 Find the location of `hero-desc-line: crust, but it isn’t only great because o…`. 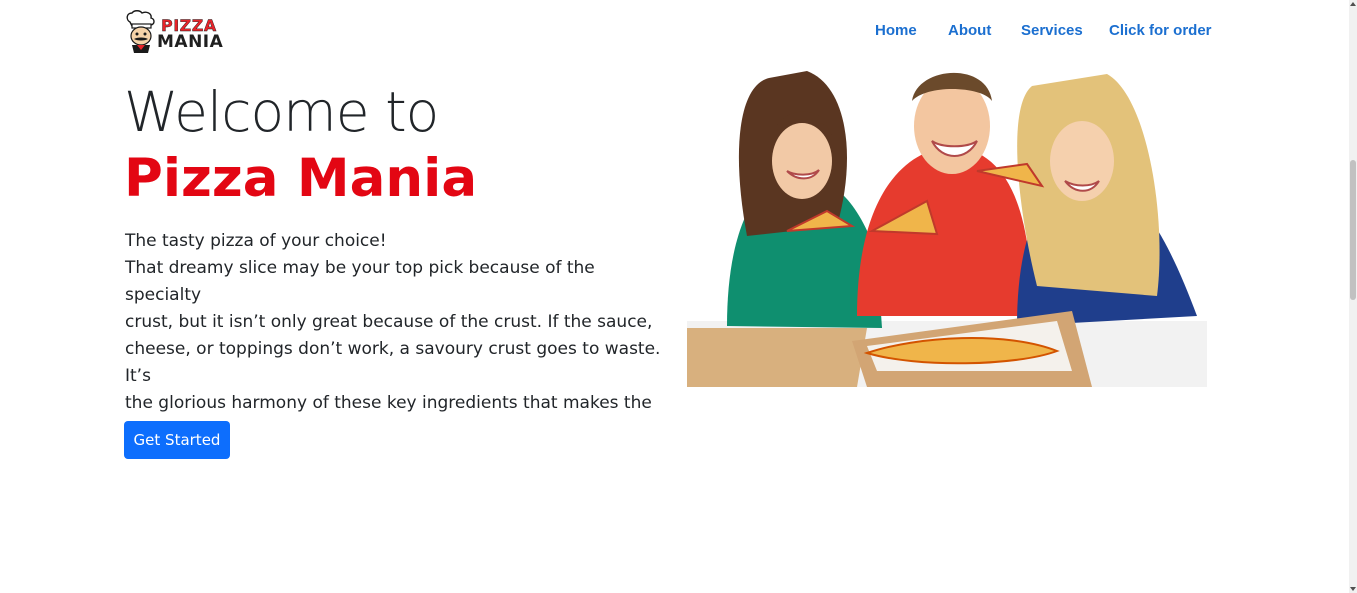

hero-desc-line: crust, but it isn’t only great because o… is located at coordinates (389, 322).